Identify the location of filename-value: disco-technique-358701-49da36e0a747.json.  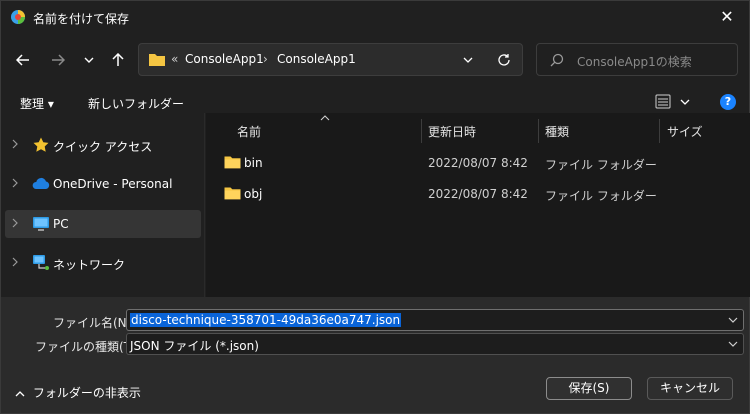
(266, 320).